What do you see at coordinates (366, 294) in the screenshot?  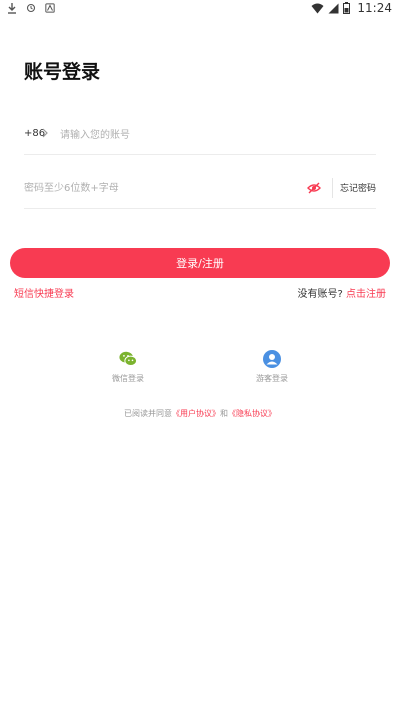 I see `register-link: 点击注册` at bounding box center [366, 294].